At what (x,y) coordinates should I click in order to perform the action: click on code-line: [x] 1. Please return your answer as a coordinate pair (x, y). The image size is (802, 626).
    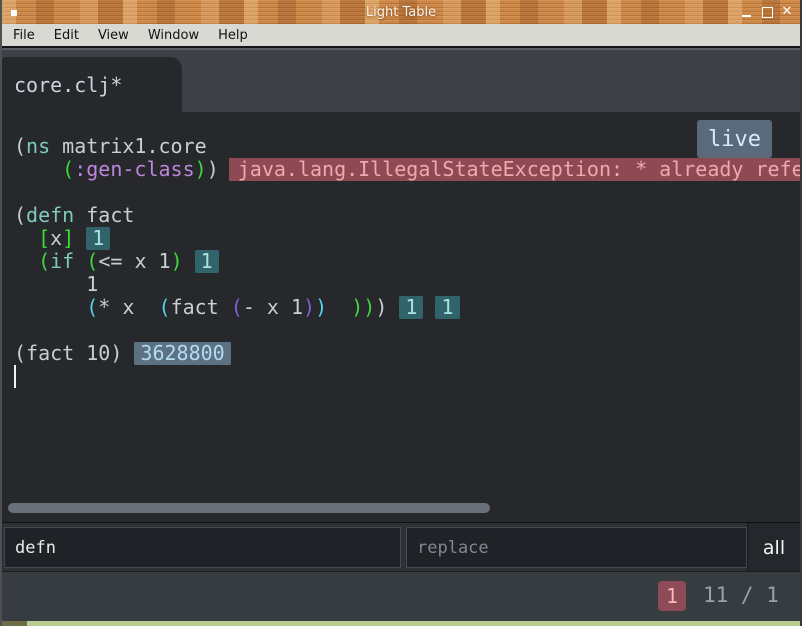
    Looking at the image, I should click on (401, 238).